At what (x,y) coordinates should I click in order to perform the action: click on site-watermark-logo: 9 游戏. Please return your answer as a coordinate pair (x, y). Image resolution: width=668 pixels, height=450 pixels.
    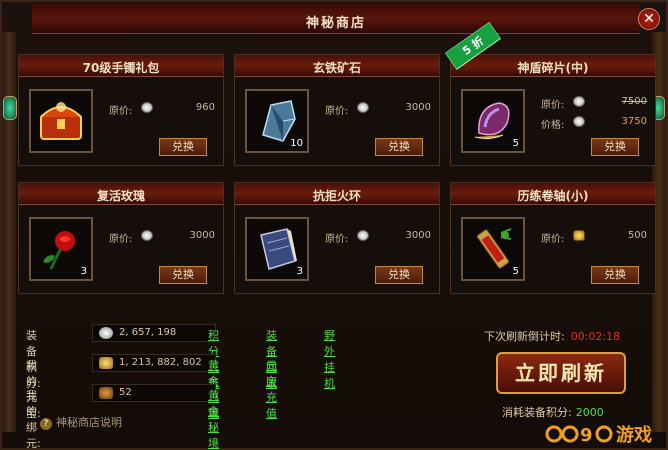
    Looking at the image, I should click on (598, 435).